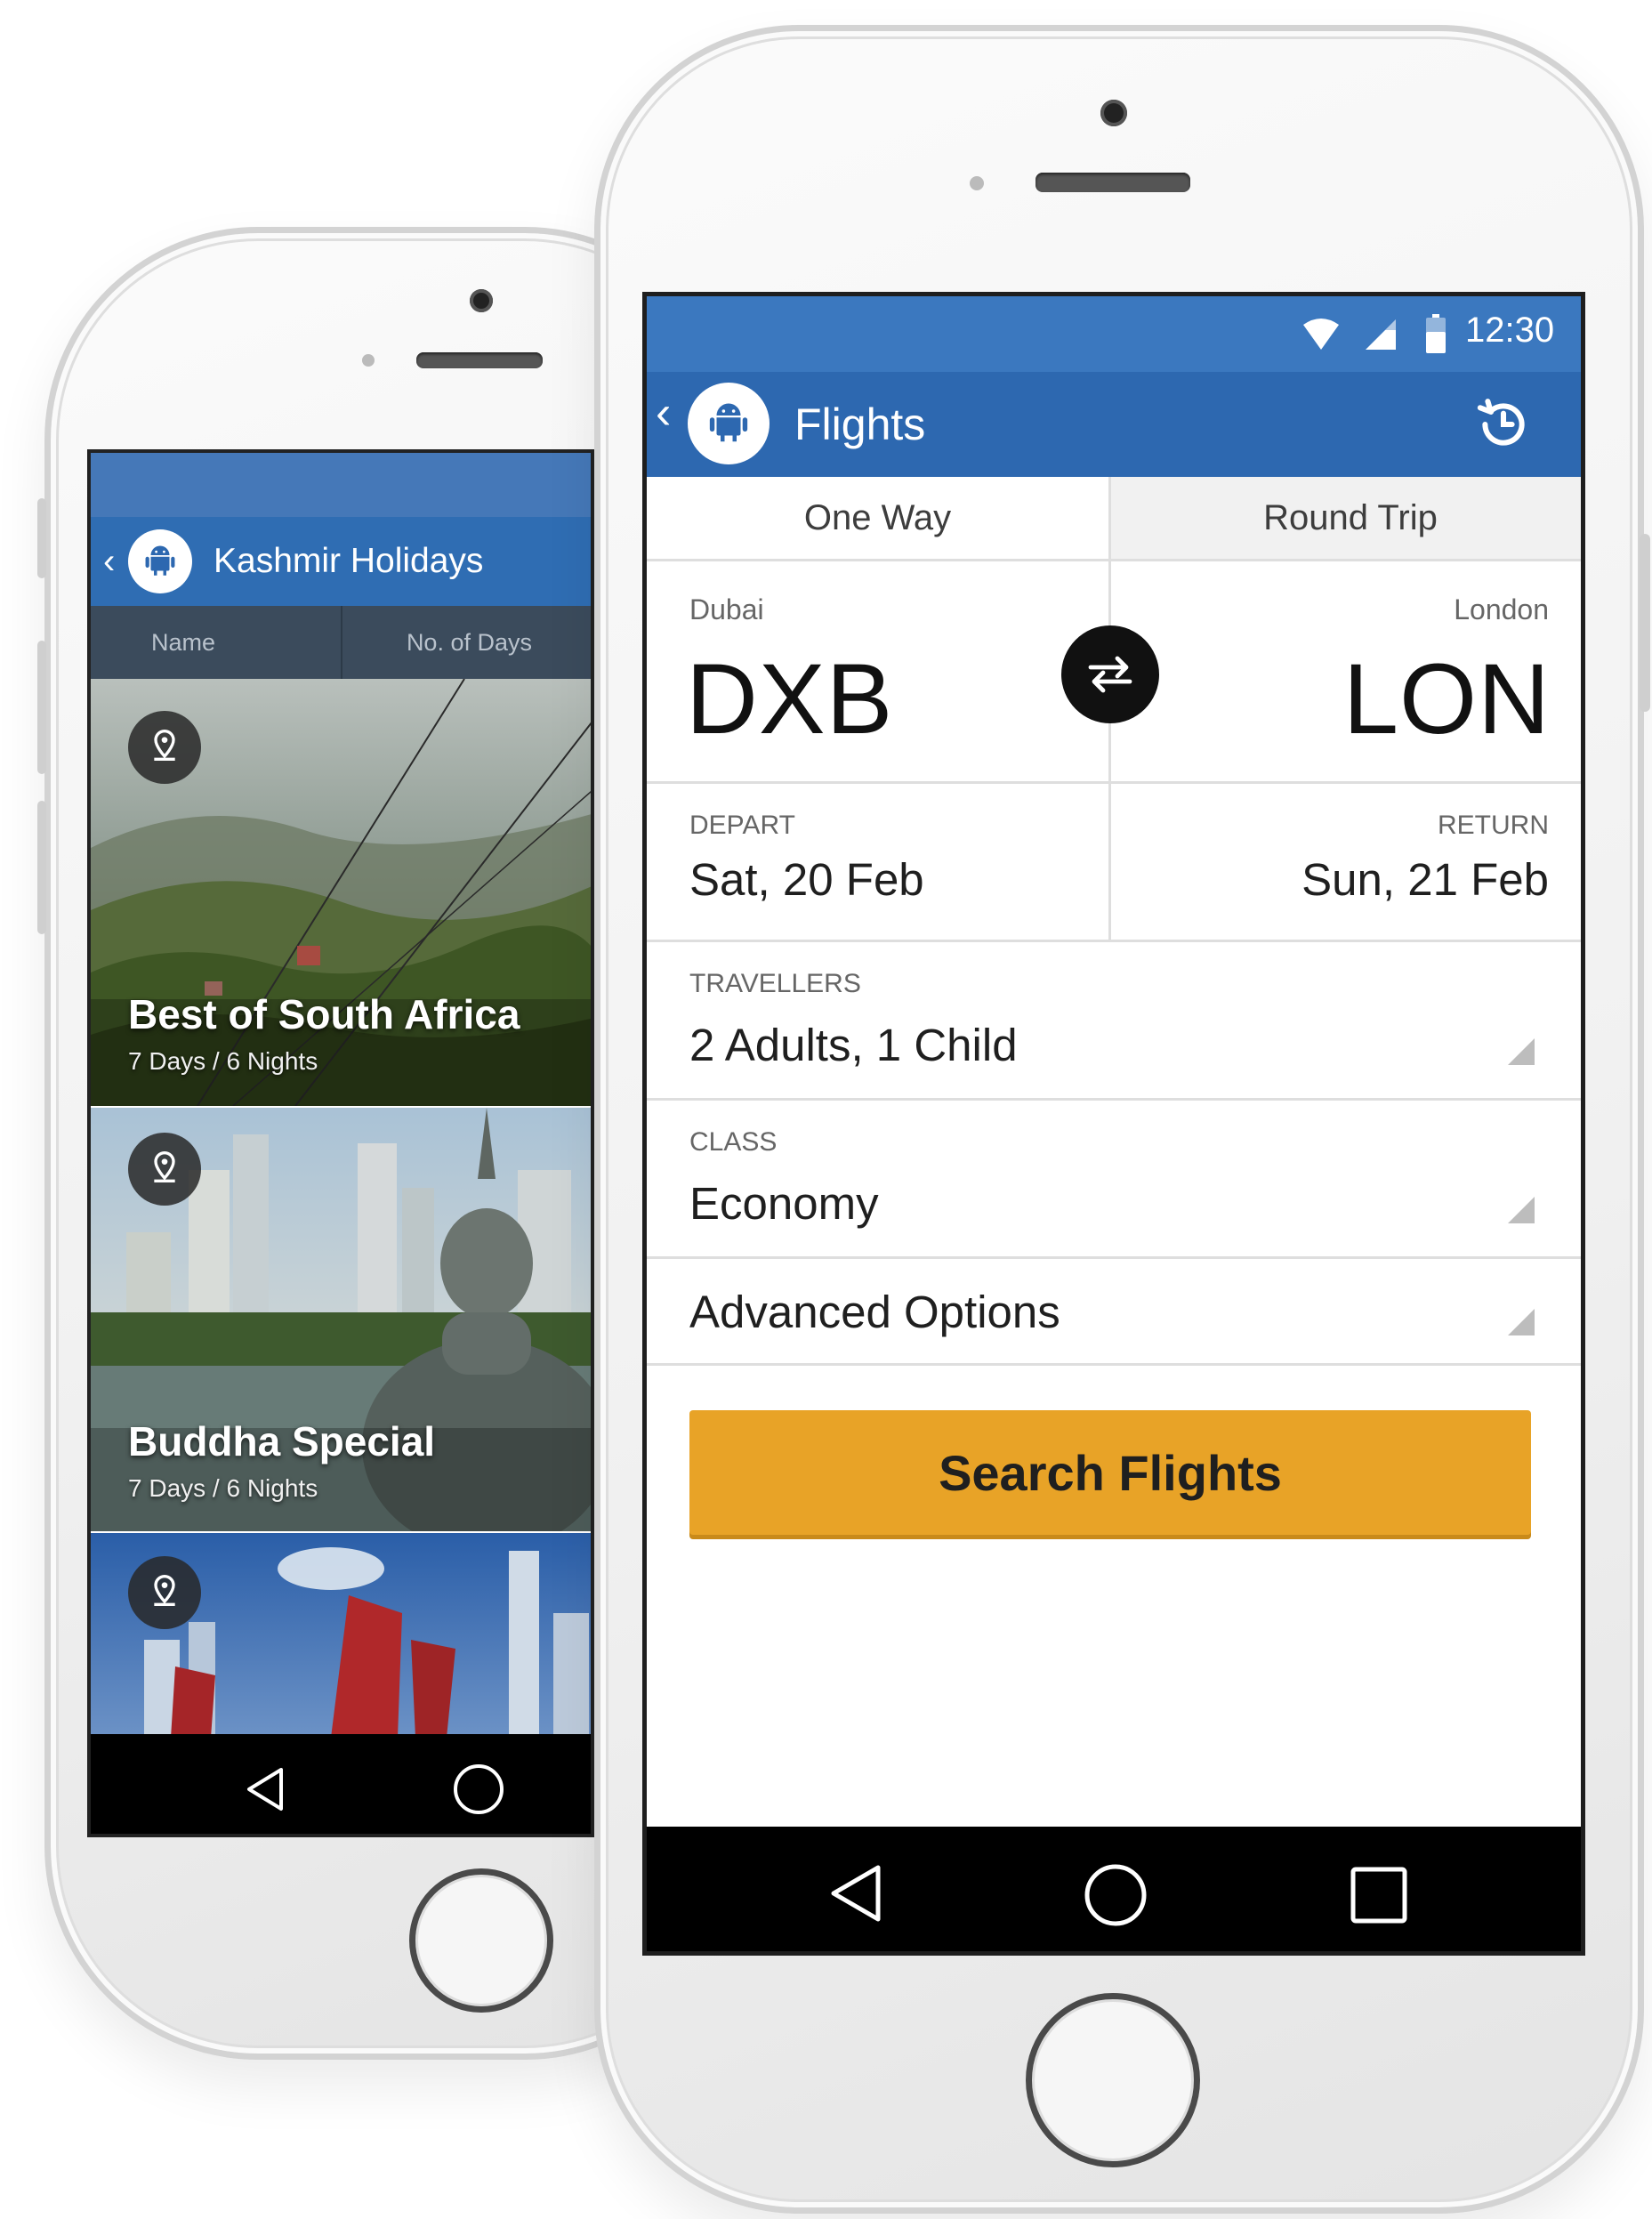 The height and width of the screenshot is (2219, 1652). I want to click on swap-arrows-icon, so click(1110, 674).